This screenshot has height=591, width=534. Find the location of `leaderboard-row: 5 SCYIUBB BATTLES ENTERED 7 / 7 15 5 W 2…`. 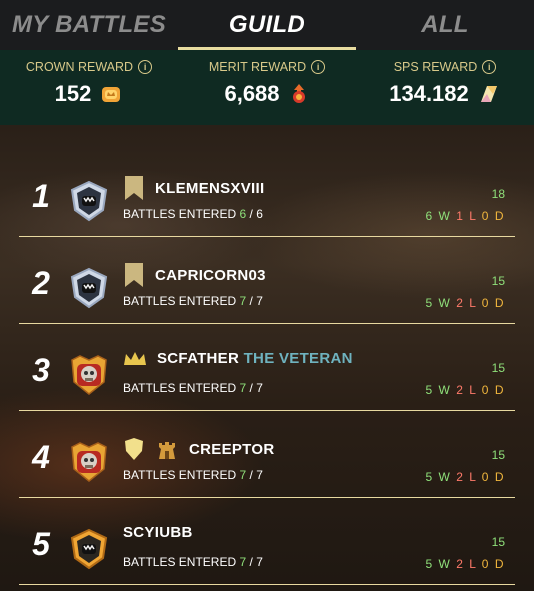

leaderboard-row: 5 SCYIUBB BATTLES ENTERED 7 / 7 15 5 W 2… is located at coordinates (267, 541).